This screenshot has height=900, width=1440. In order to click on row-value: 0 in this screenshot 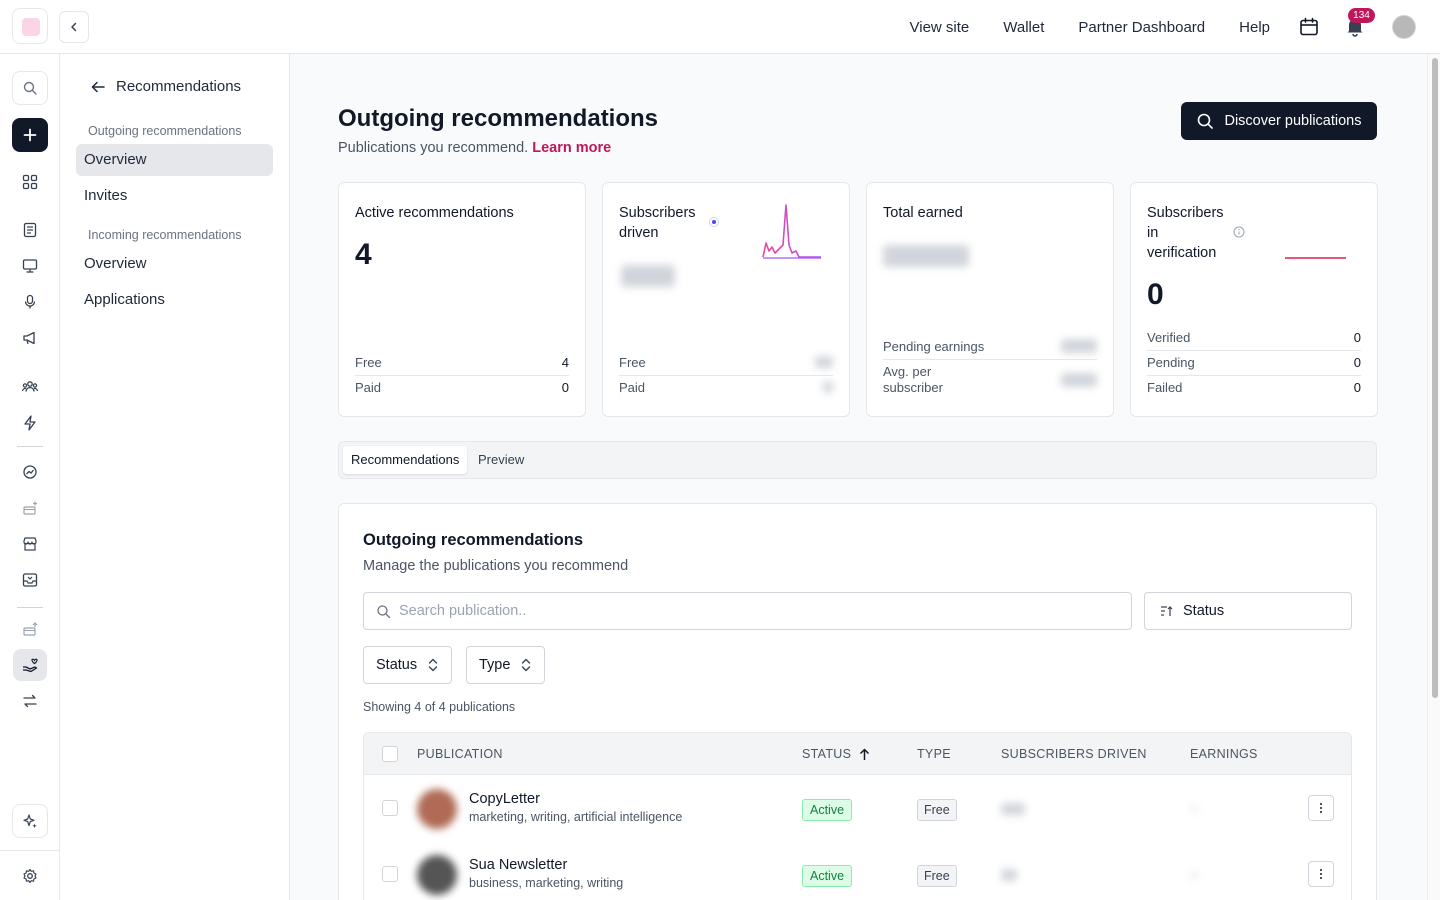, I will do `click(1357, 362)`.